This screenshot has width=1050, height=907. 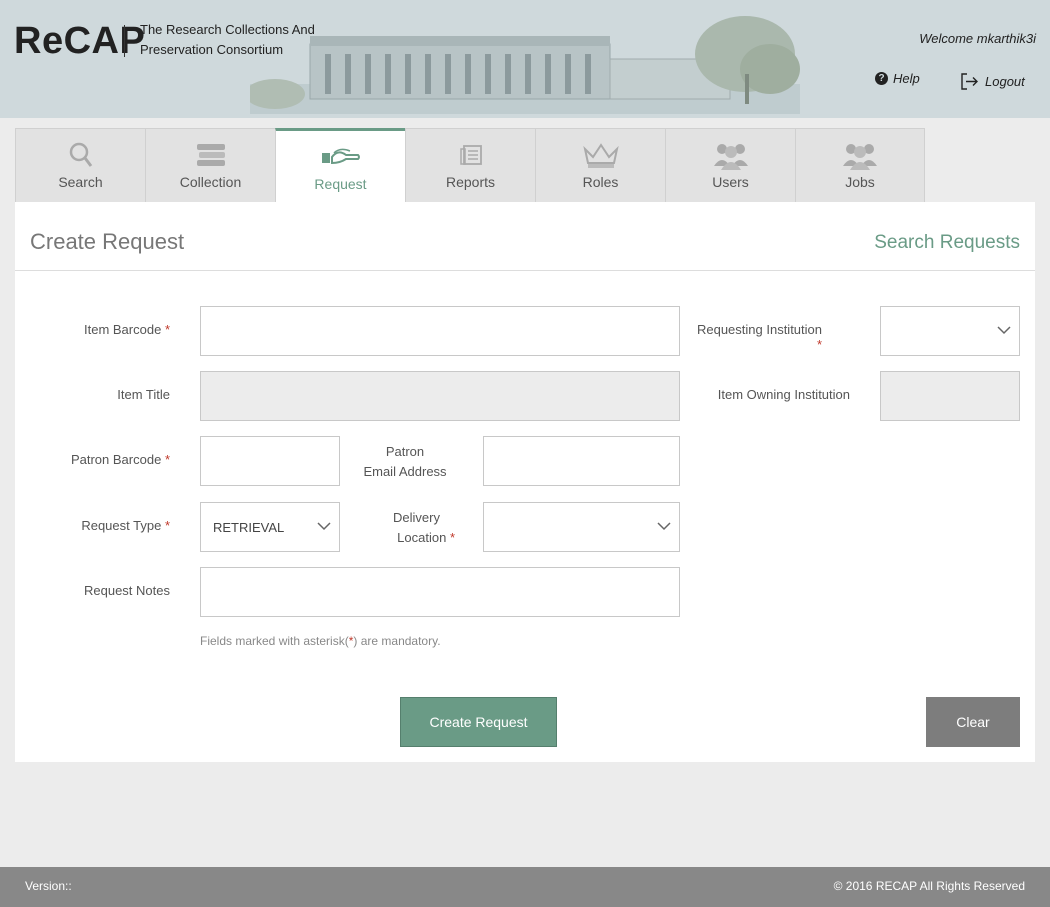 I want to click on mandatory-note-prefix: Fields marked with asterisk(, so click(x=274, y=641).